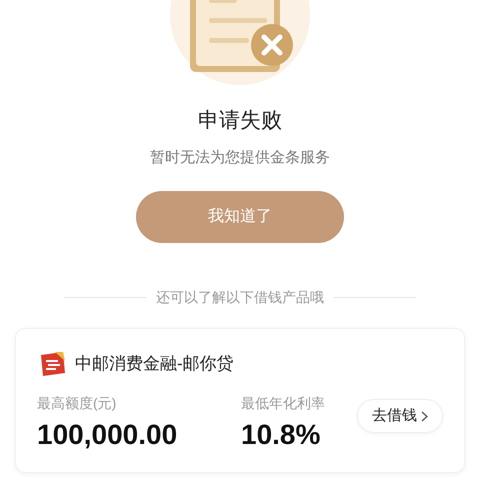 This screenshot has height=480, width=480. What do you see at coordinates (240, 121) in the screenshot?
I see `result-title: 申请失败` at bounding box center [240, 121].